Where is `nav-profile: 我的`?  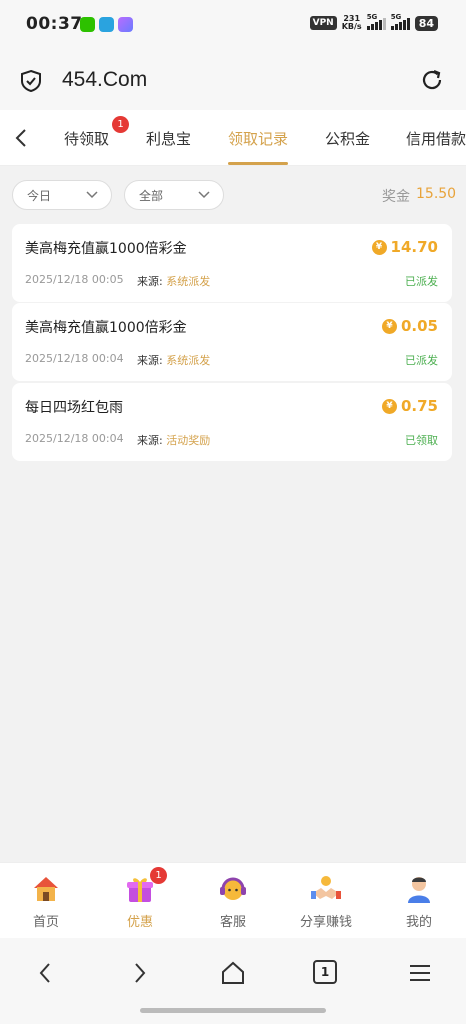
nav-profile: 我的 is located at coordinates (419, 901).